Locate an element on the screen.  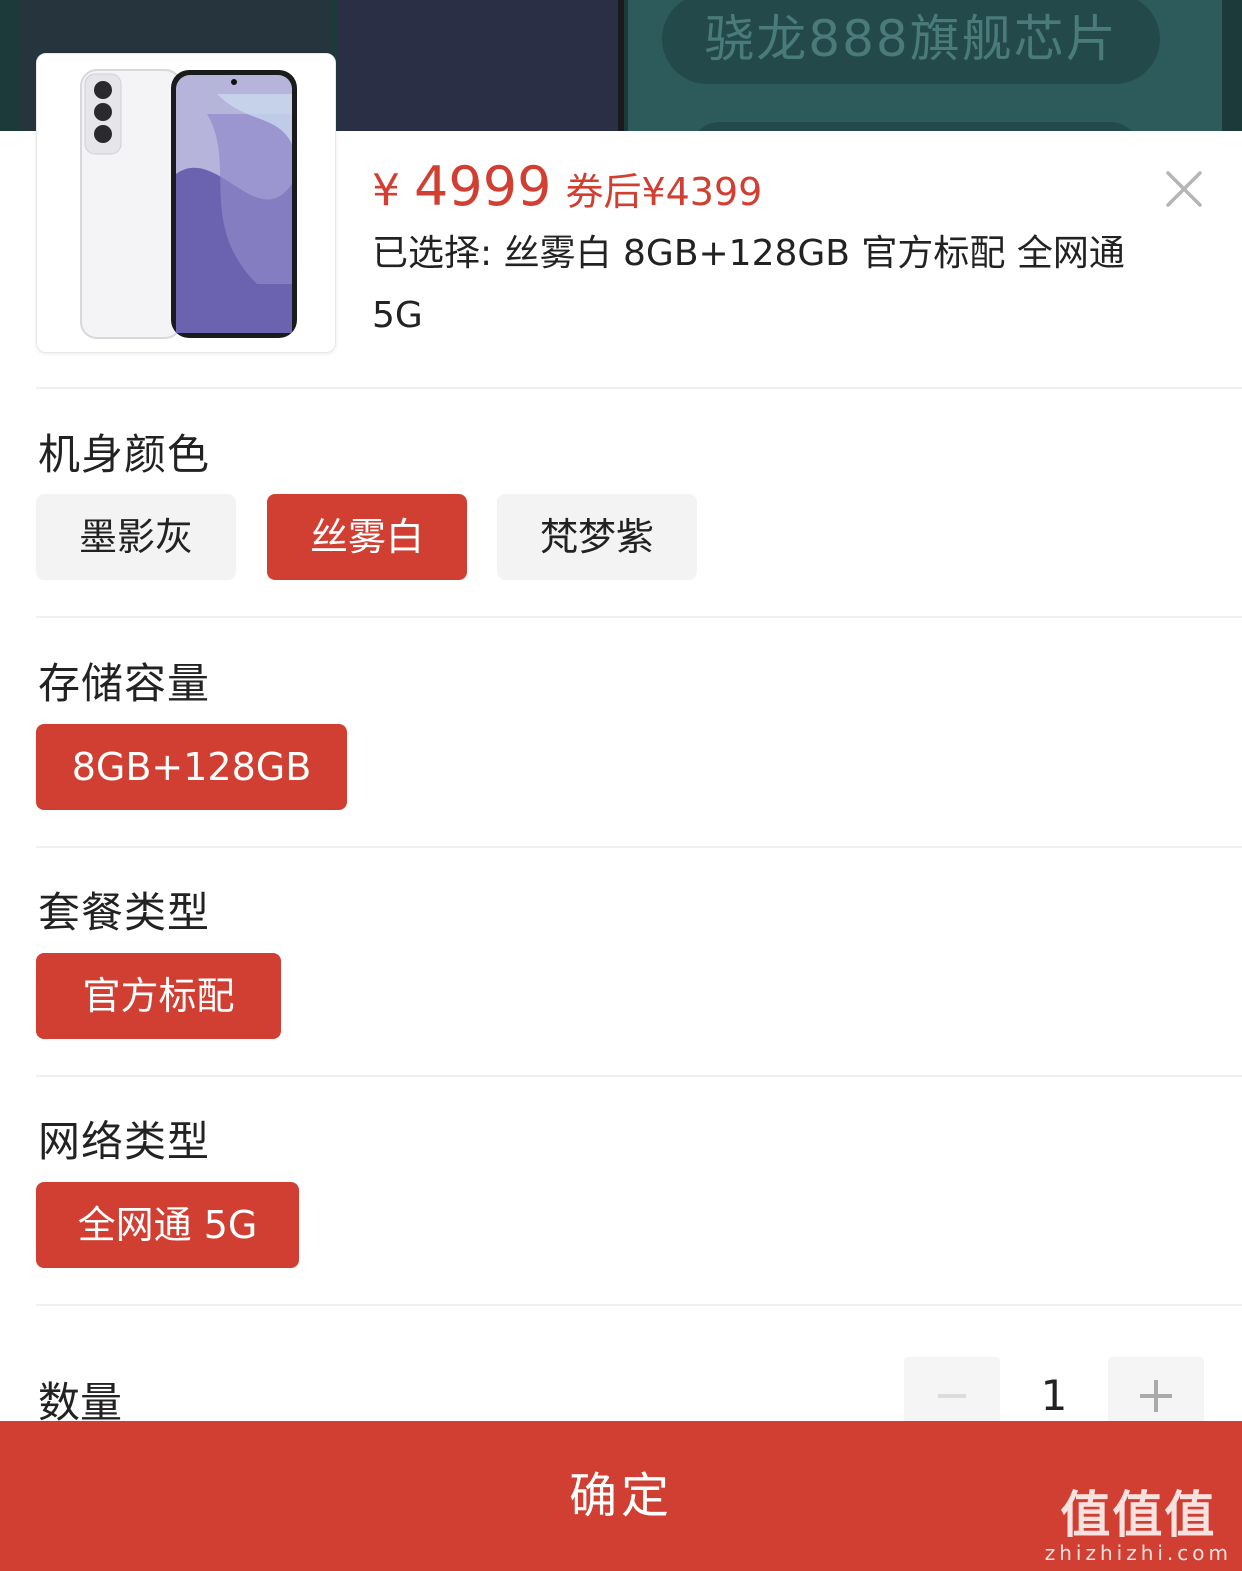
watermark-url: zhizhizhi.com is located at coordinates (1138, 1553).